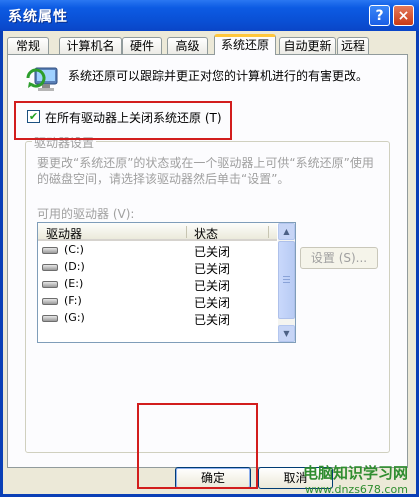  What do you see at coordinates (73, 300) in the screenshot?
I see `drive-name: (F:)` at bounding box center [73, 300].